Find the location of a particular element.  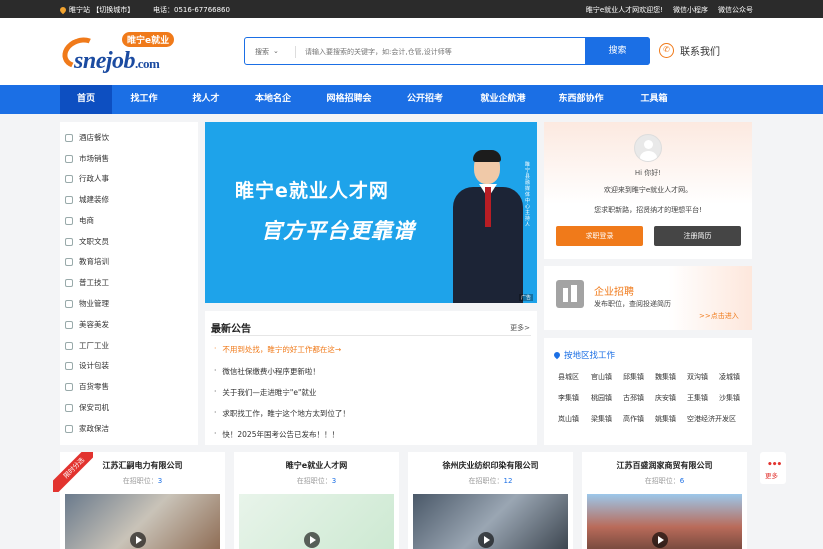

announcement-item: · 快！2025年国考公告已发布！！！ is located at coordinates (276, 434).